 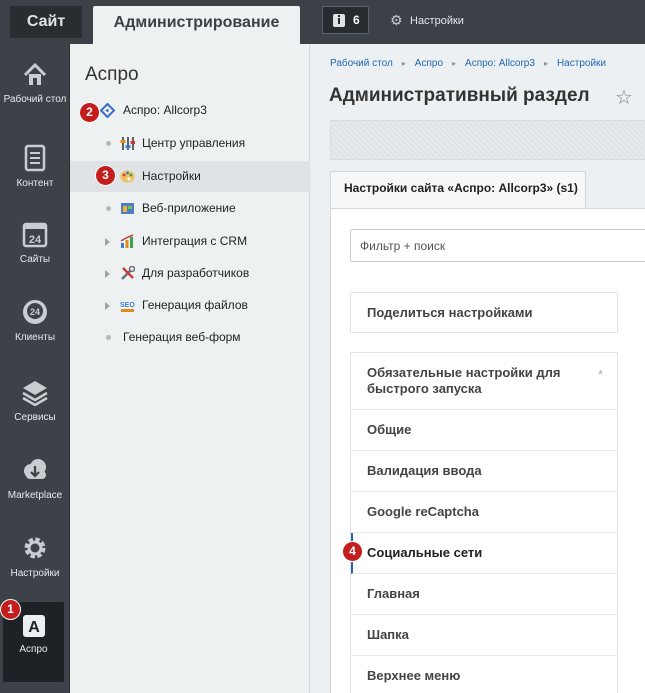 What do you see at coordinates (35, 469) in the screenshot?
I see `cloud-download-icon` at bounding box center [35, 469].